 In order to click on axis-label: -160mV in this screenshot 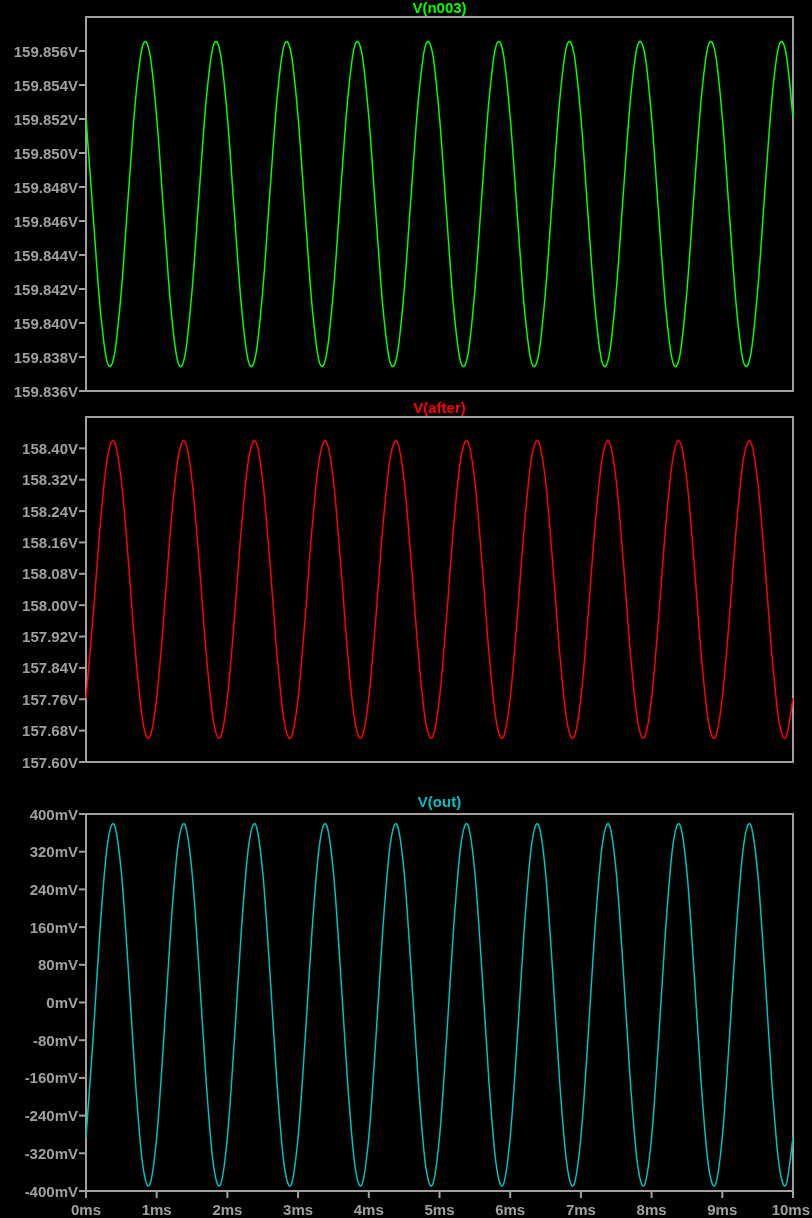, I will do `click(51, 1078)`.